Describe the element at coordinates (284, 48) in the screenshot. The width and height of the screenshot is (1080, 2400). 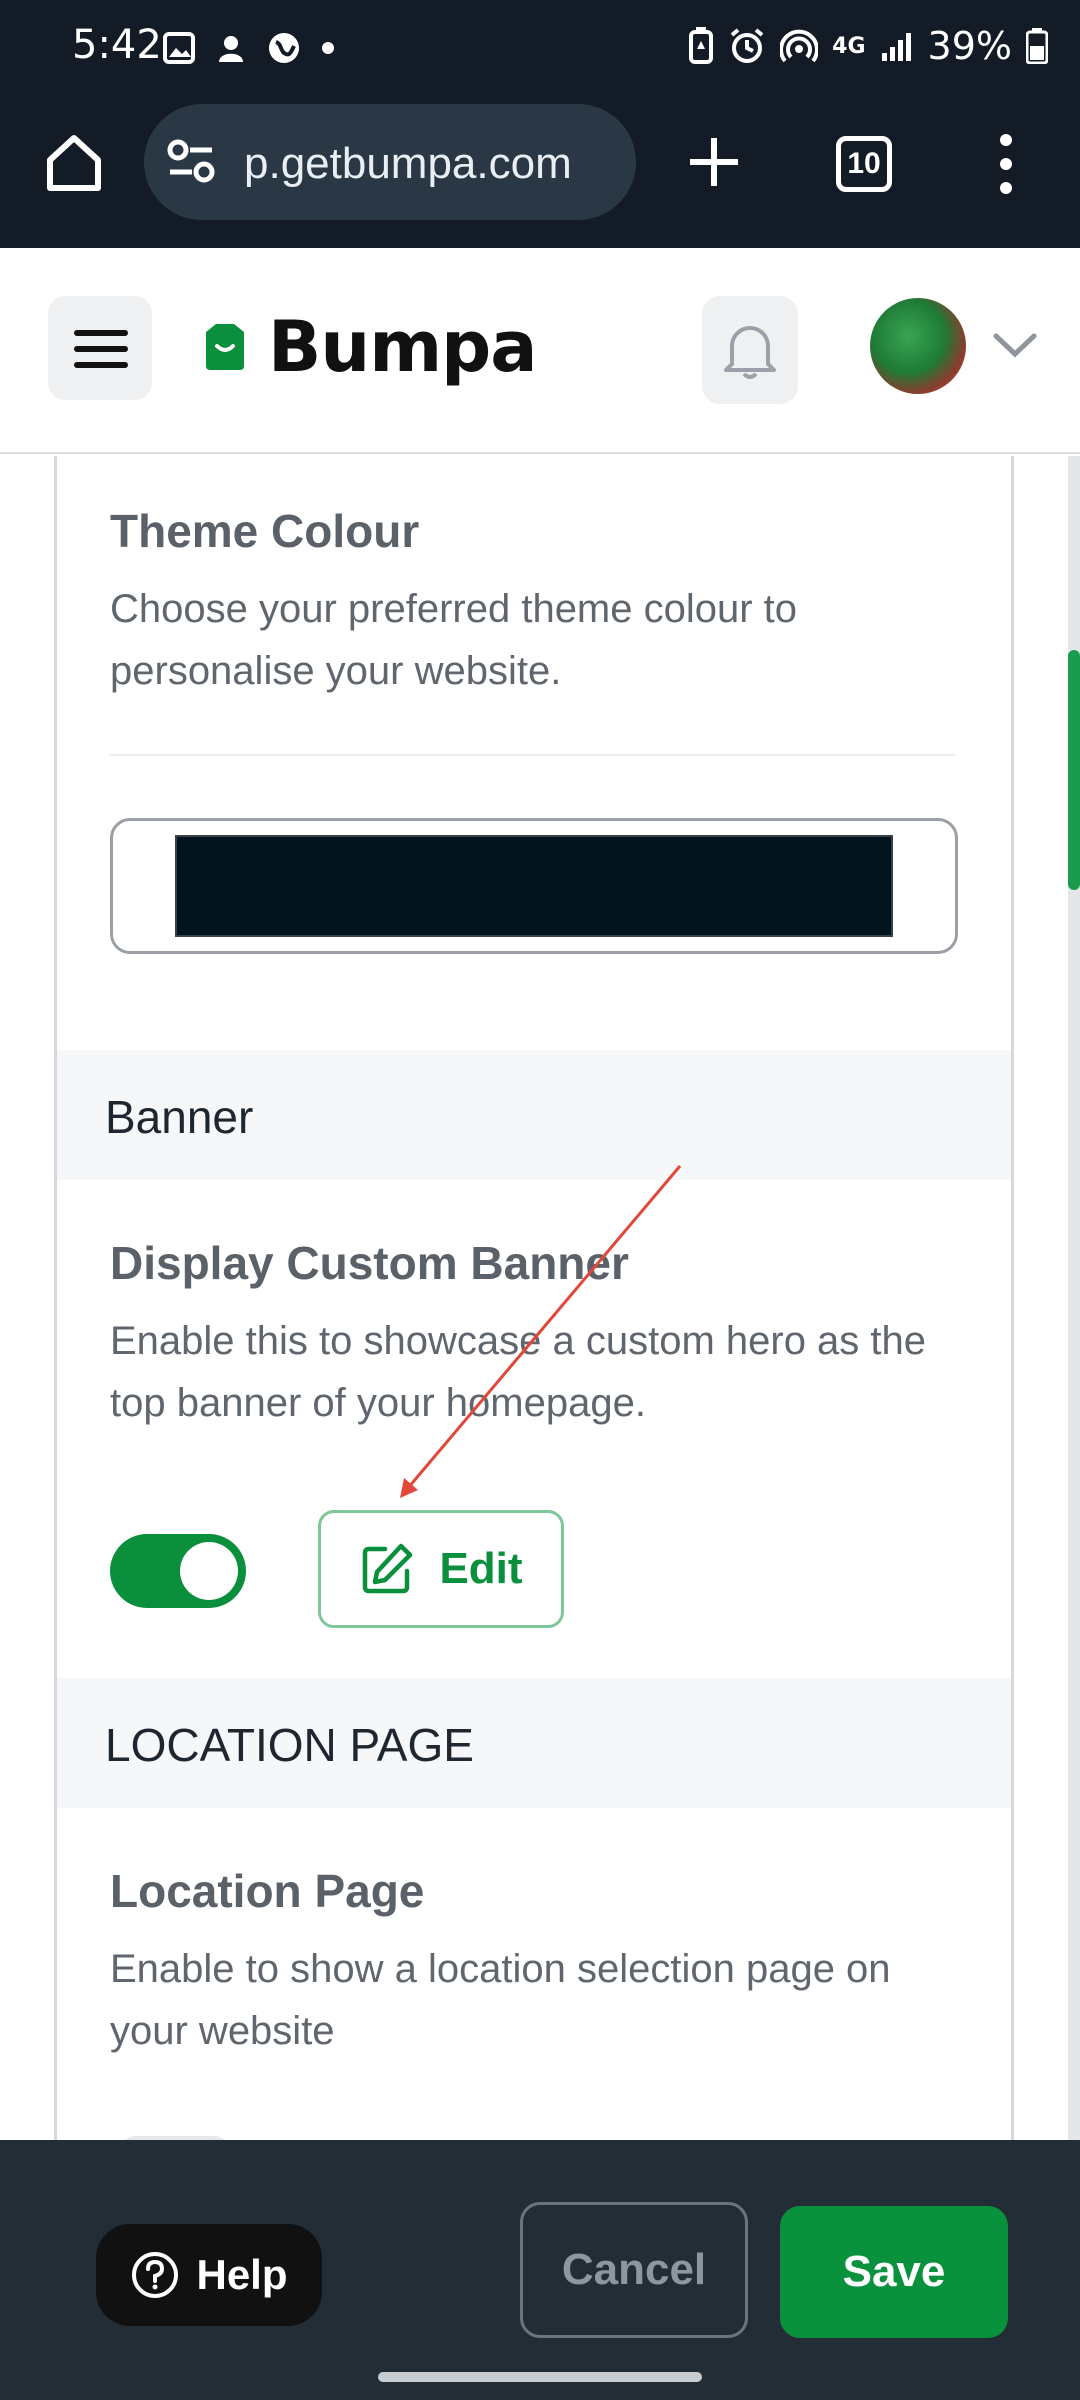
I see `globe-icon` at that location.